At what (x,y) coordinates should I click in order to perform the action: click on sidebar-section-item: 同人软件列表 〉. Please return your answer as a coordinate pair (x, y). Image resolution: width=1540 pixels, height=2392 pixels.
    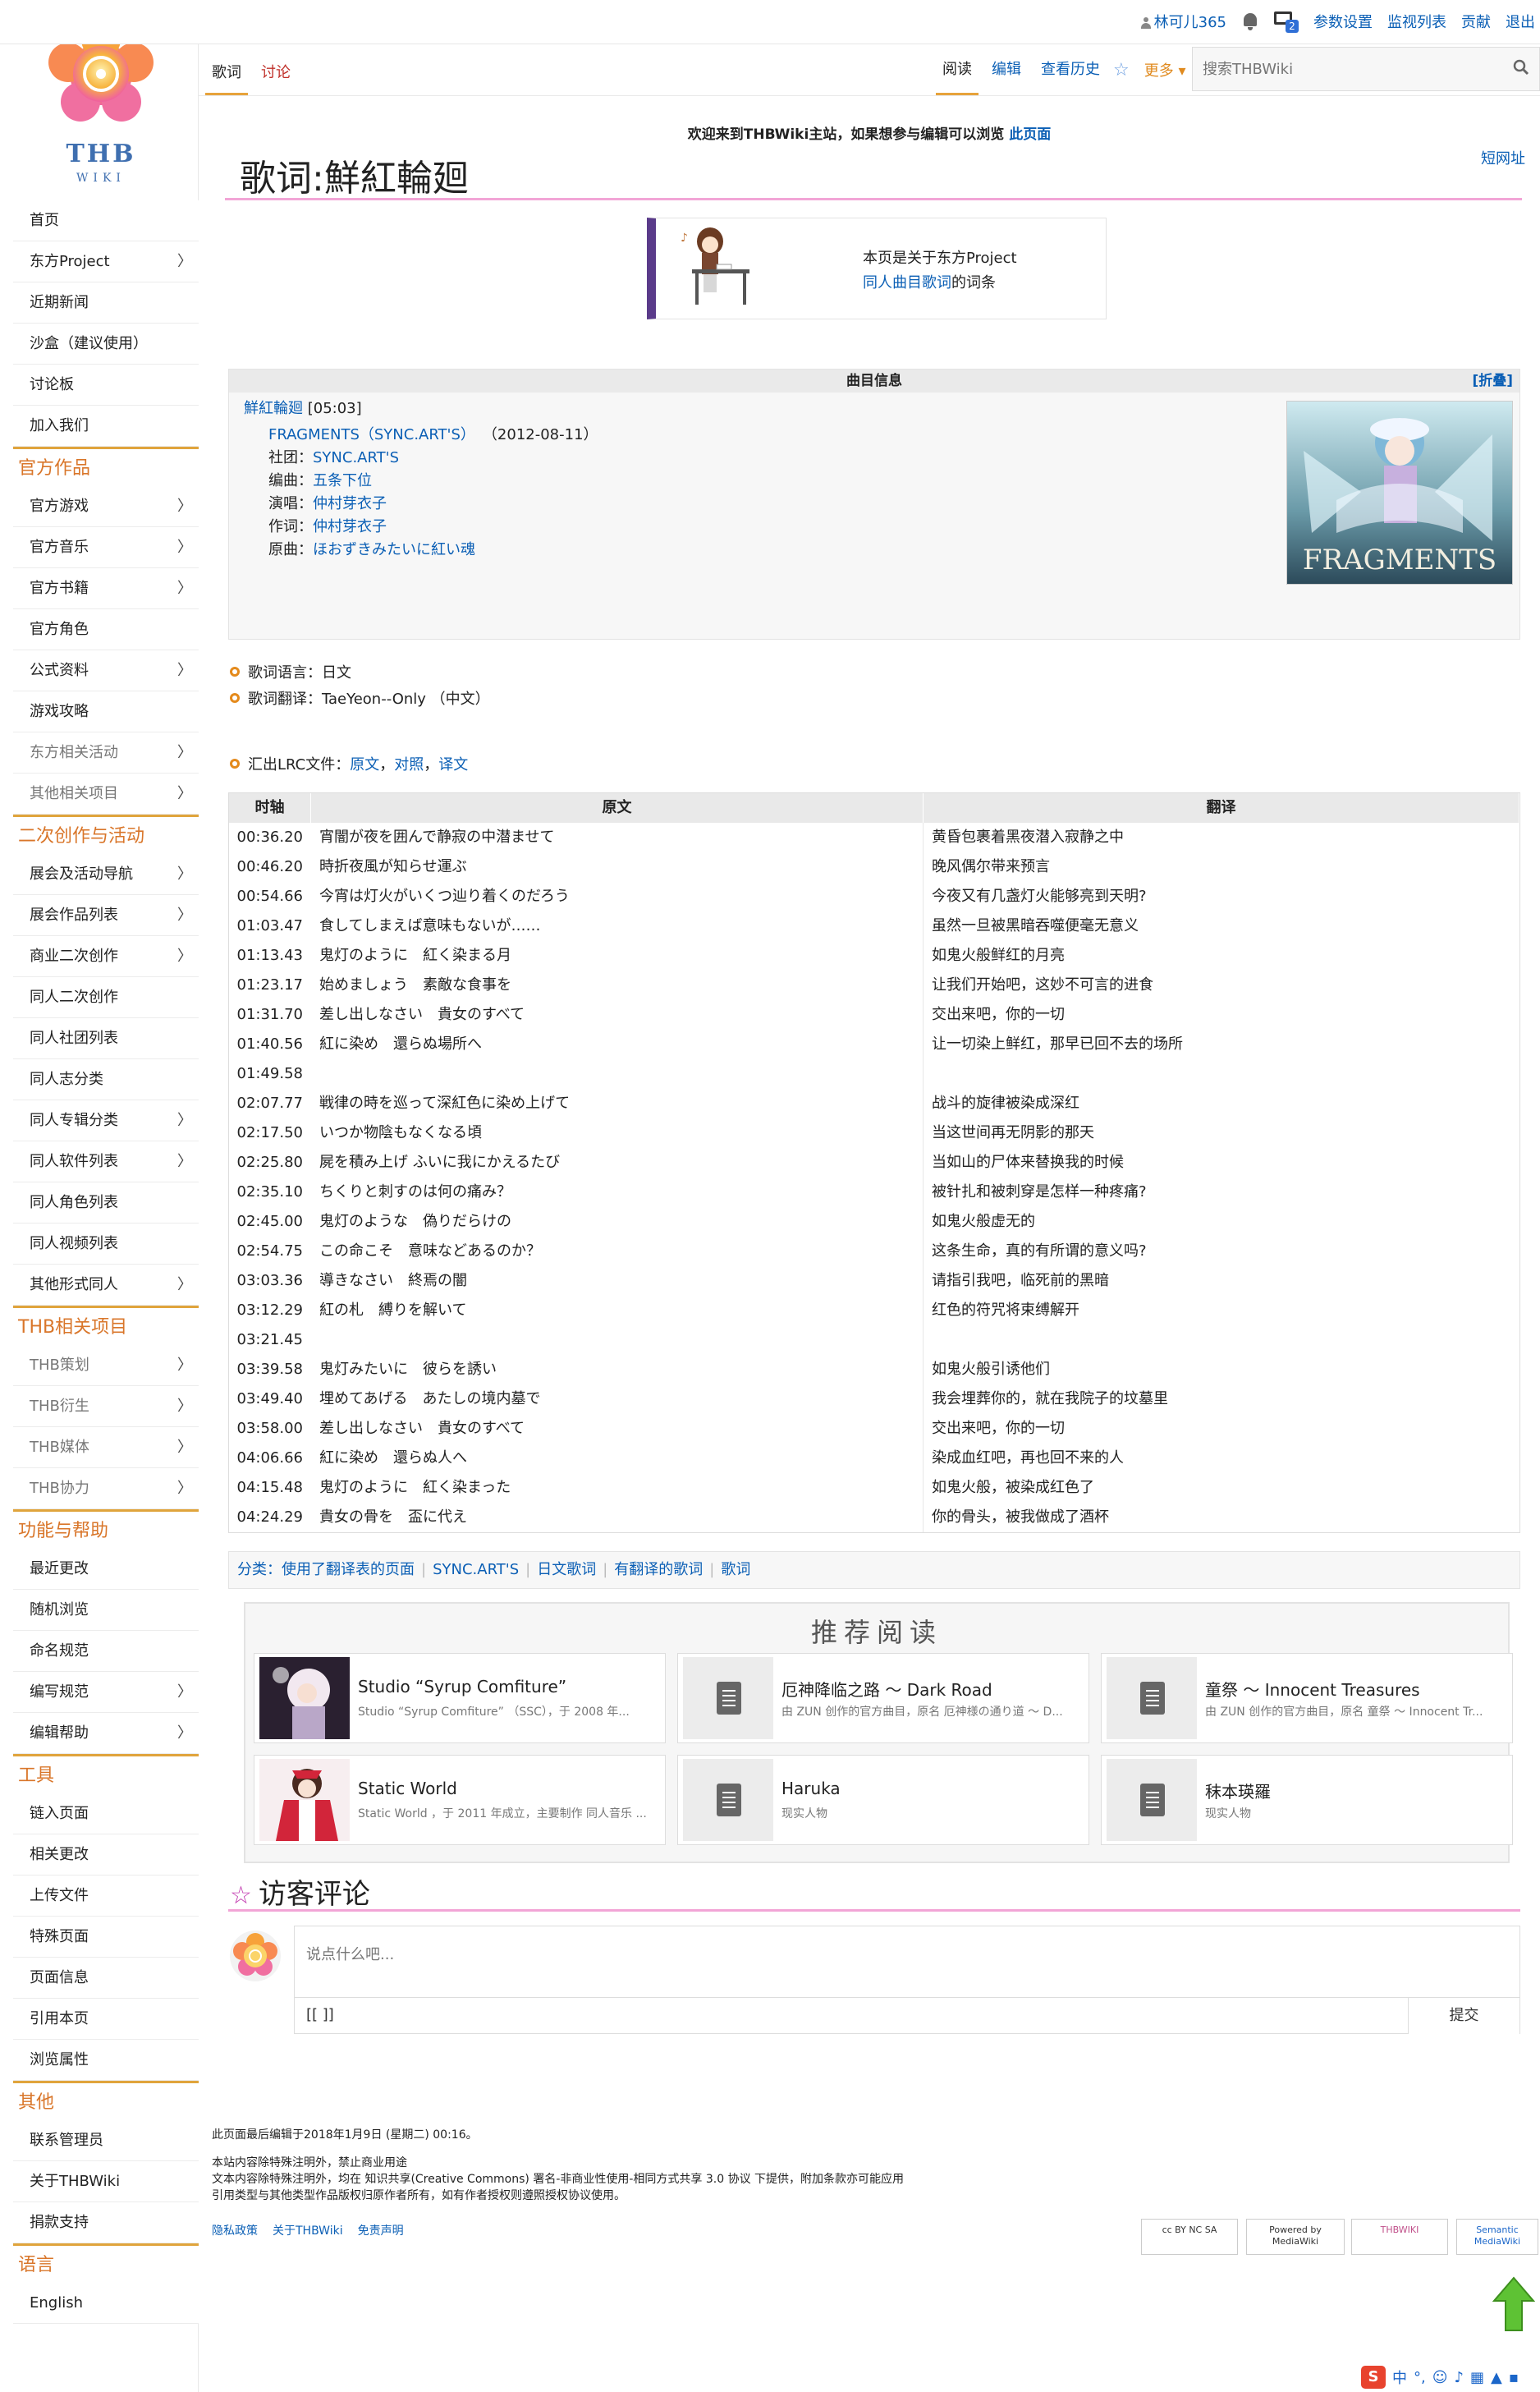
    Looking at the image, I should click on (106, 1162).